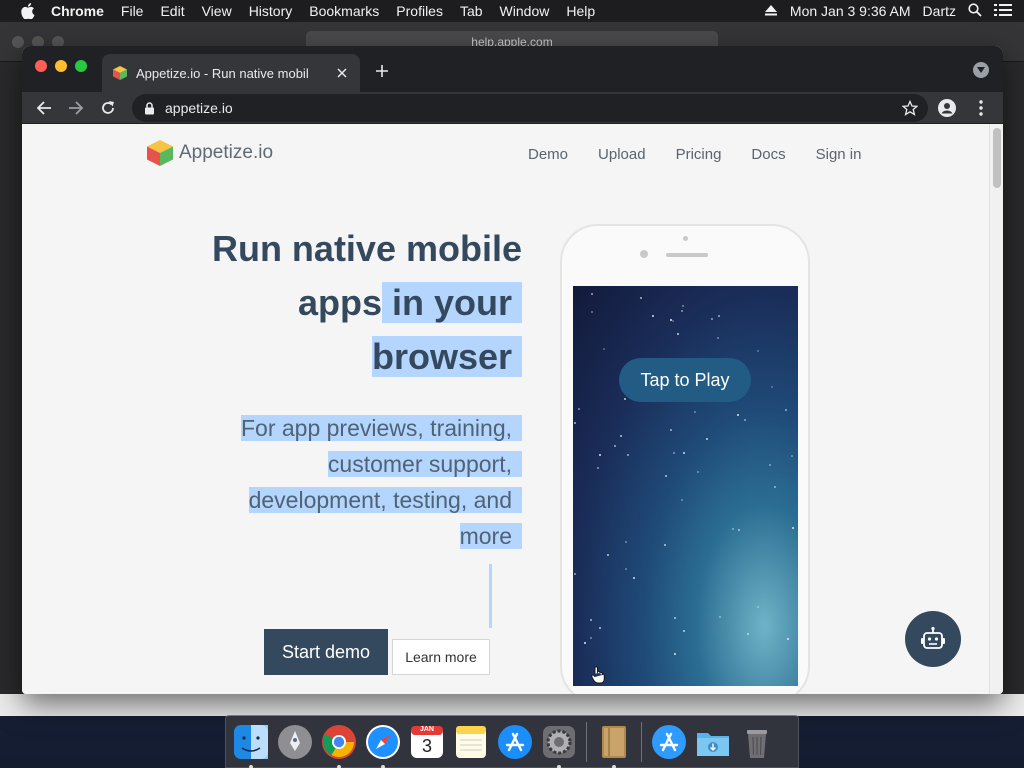 This screenshot has width=1024, height=768. I want to click on app-store-folder-icon, so click(669, 742).